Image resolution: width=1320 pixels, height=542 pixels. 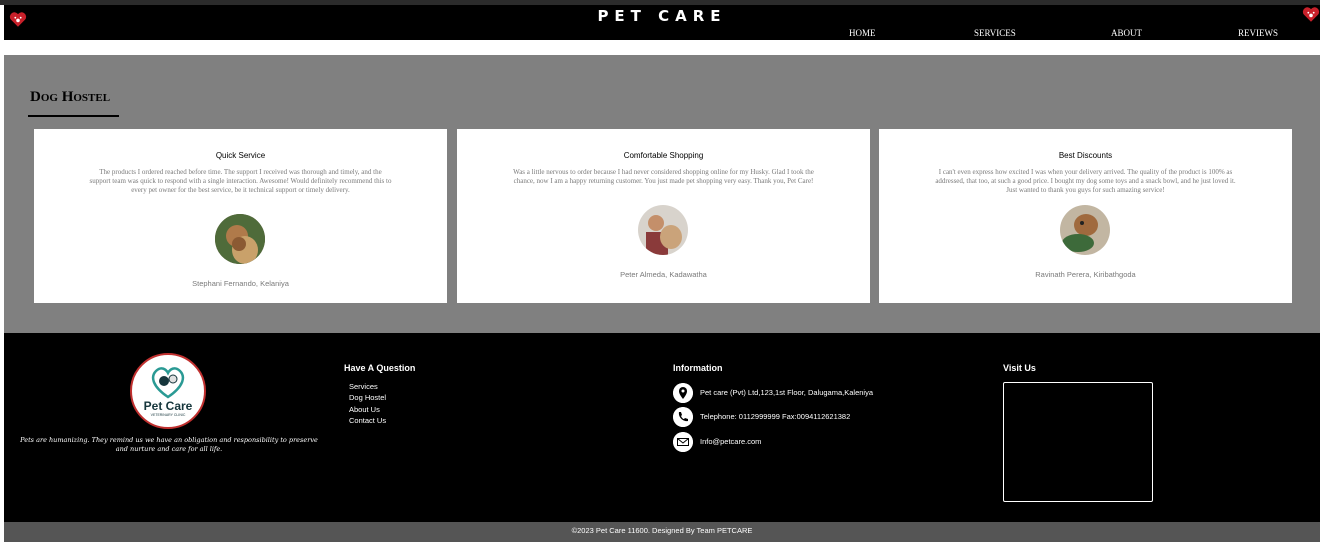 I want to click on heart-paw-logo-icon, so click(x=1311, y=14).